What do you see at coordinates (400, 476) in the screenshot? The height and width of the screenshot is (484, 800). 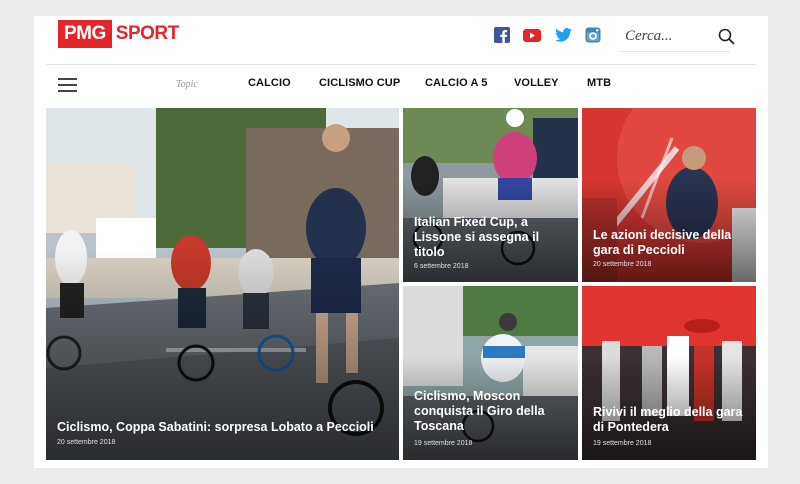 I see `page-margin-bottom` at bounding box center [400, 476].